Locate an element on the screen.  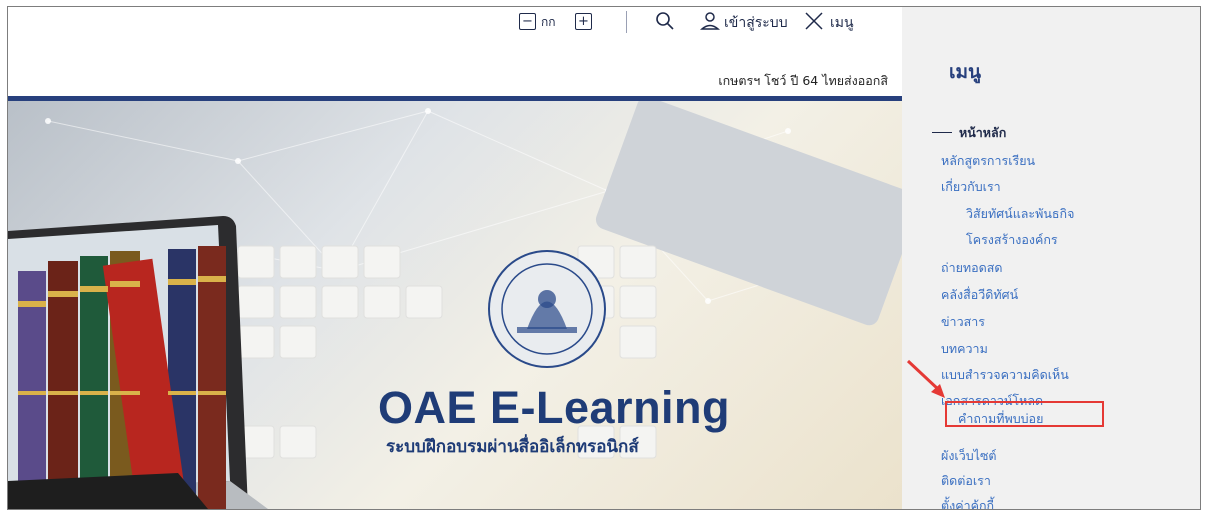
menu-item-cookie-settings: ตั้งค่าคุ้กกี้ is located at coordinates (967, 502).